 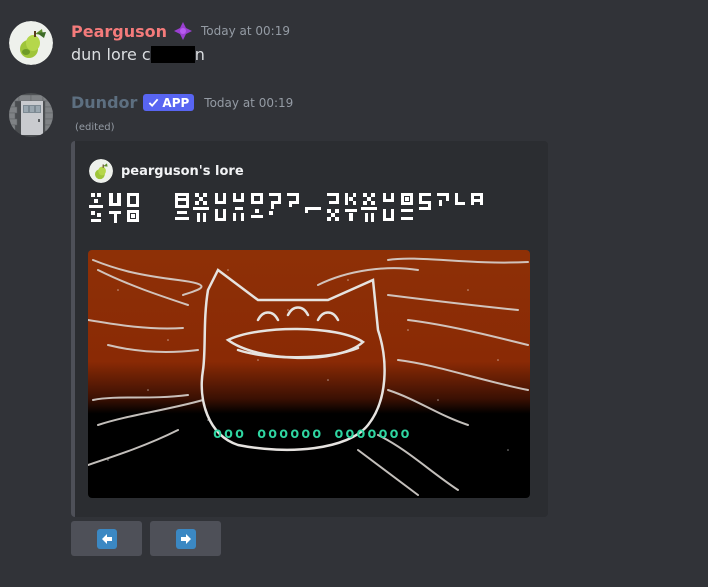 I want to click on arrow-right-icon, so click(x=185, y=538).